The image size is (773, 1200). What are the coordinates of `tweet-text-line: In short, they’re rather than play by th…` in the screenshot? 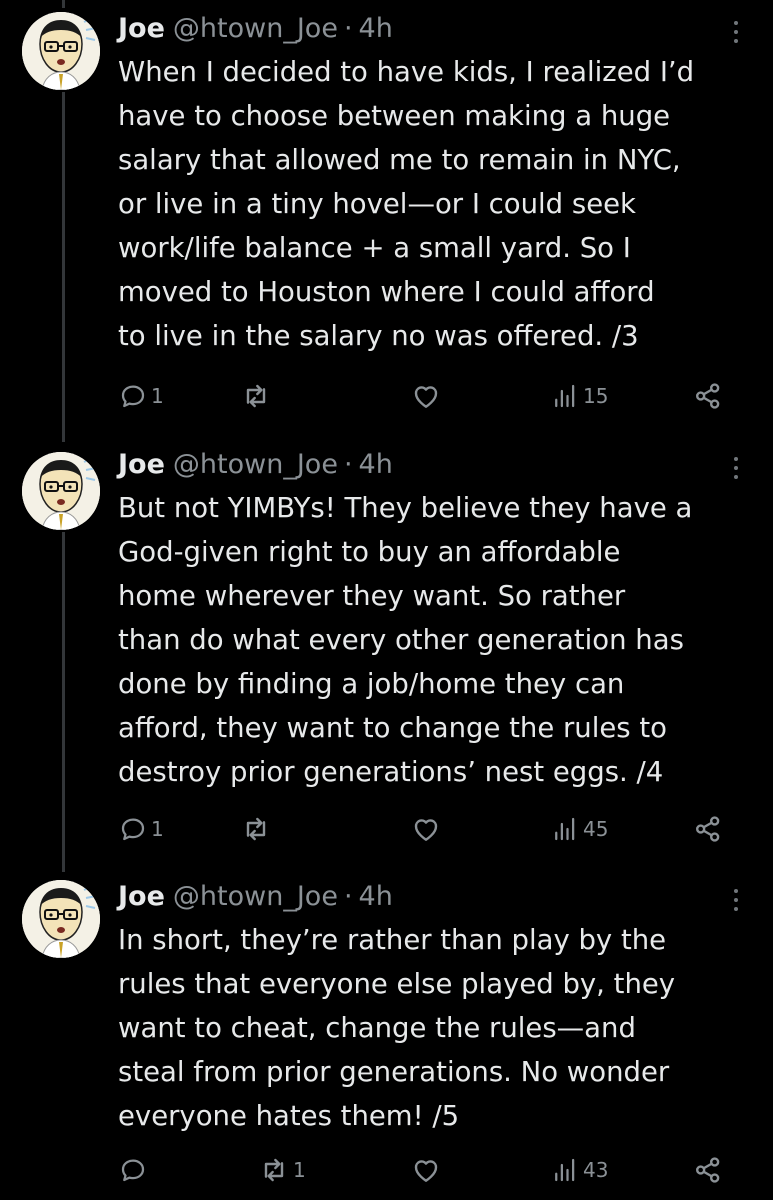 It's located at (392, 940).